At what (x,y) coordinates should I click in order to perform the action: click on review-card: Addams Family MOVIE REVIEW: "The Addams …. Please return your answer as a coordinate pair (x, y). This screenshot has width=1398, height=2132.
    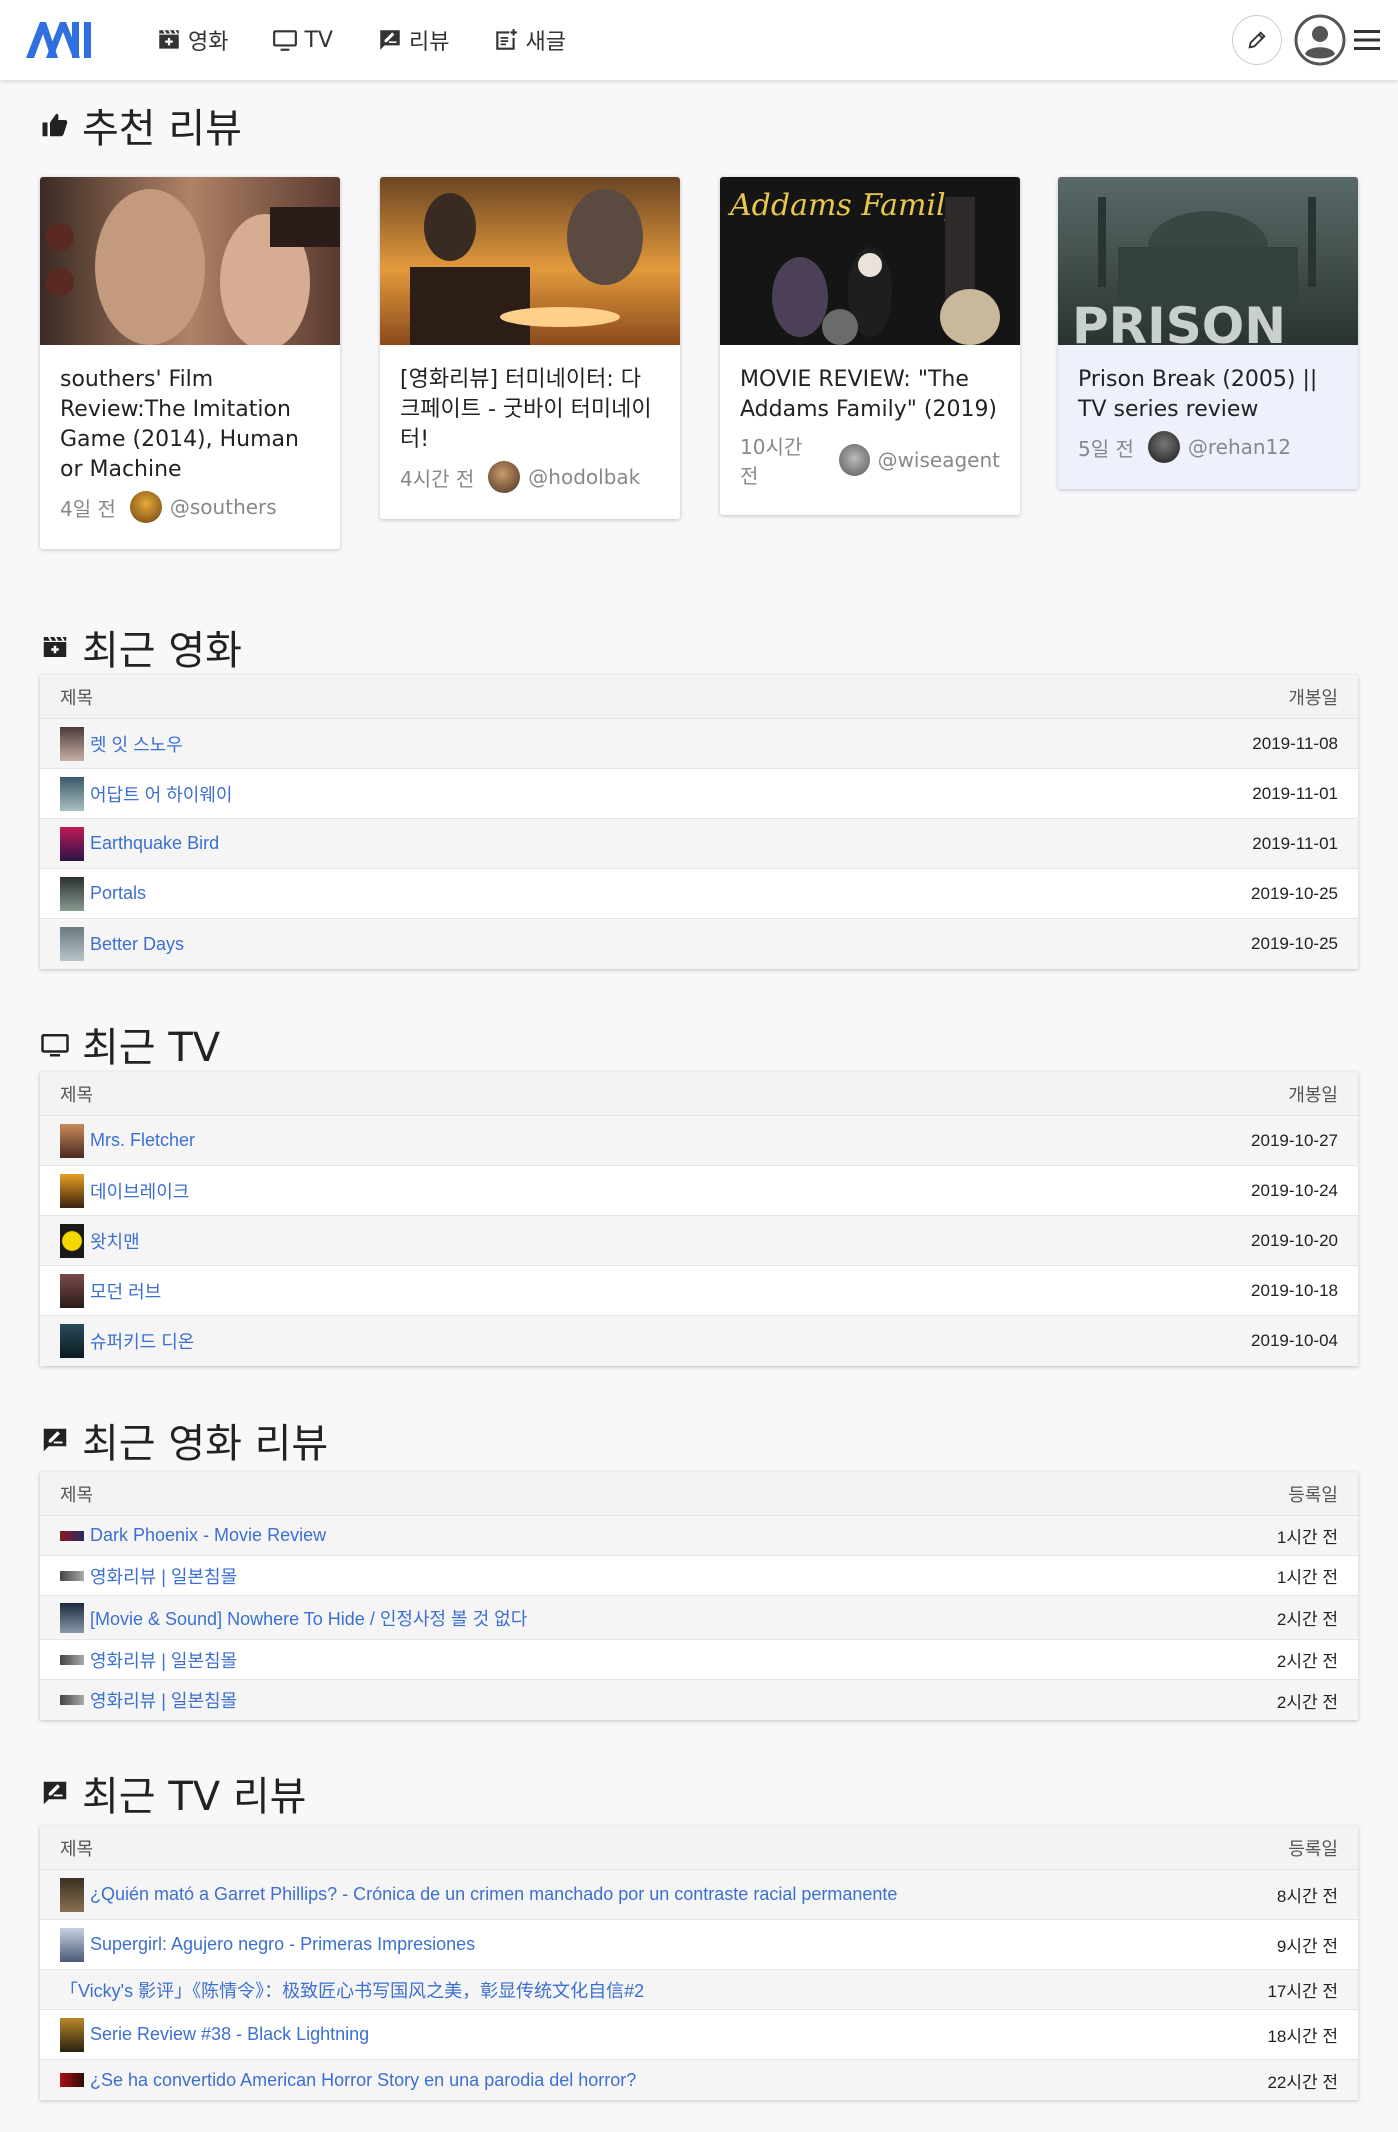
    Looking at the image, I should click on (870, 346).